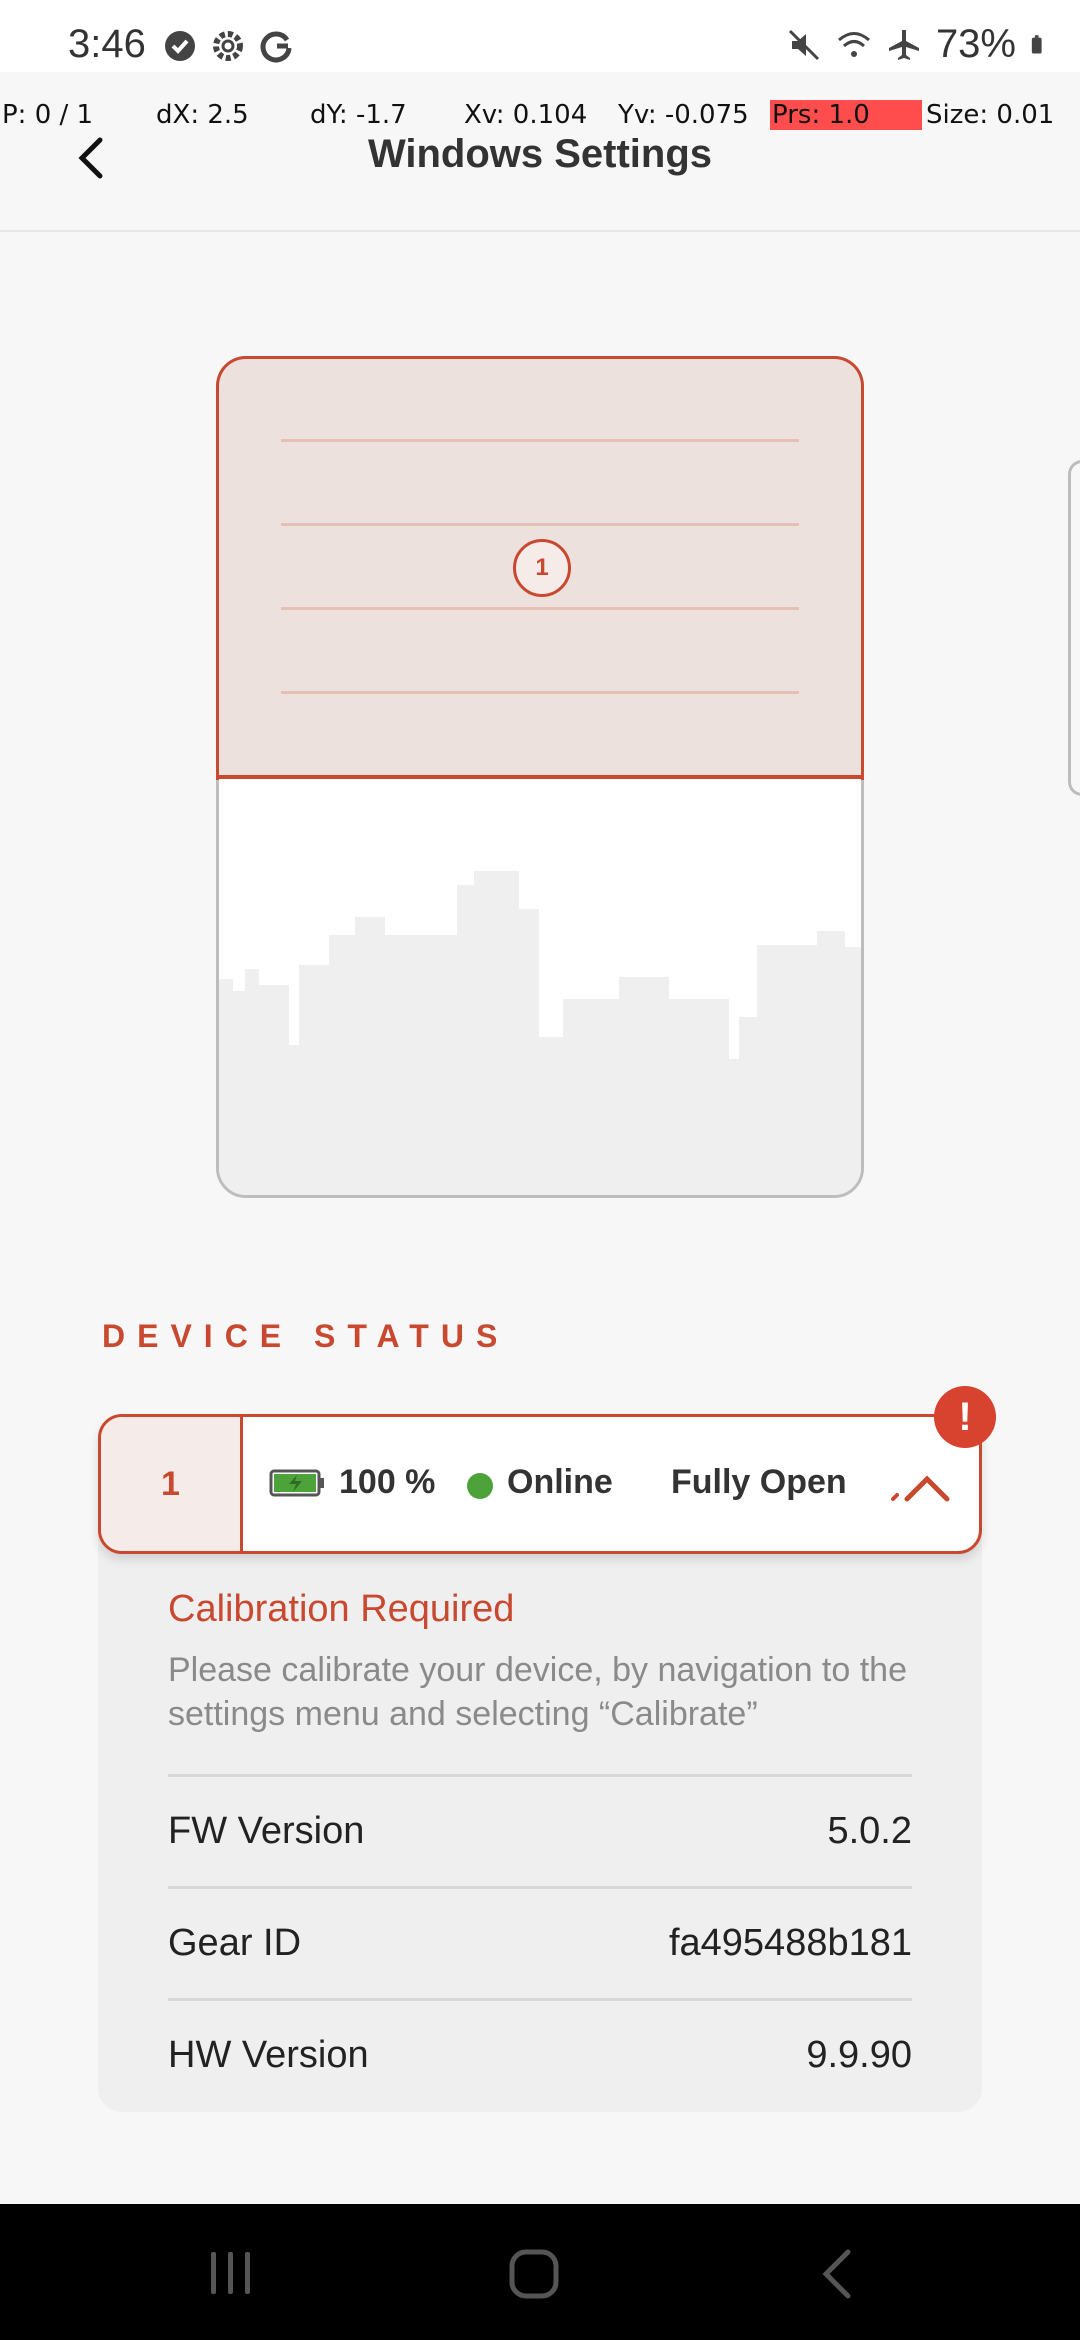  I want to click on shield-check-icon, so click(180, 46).